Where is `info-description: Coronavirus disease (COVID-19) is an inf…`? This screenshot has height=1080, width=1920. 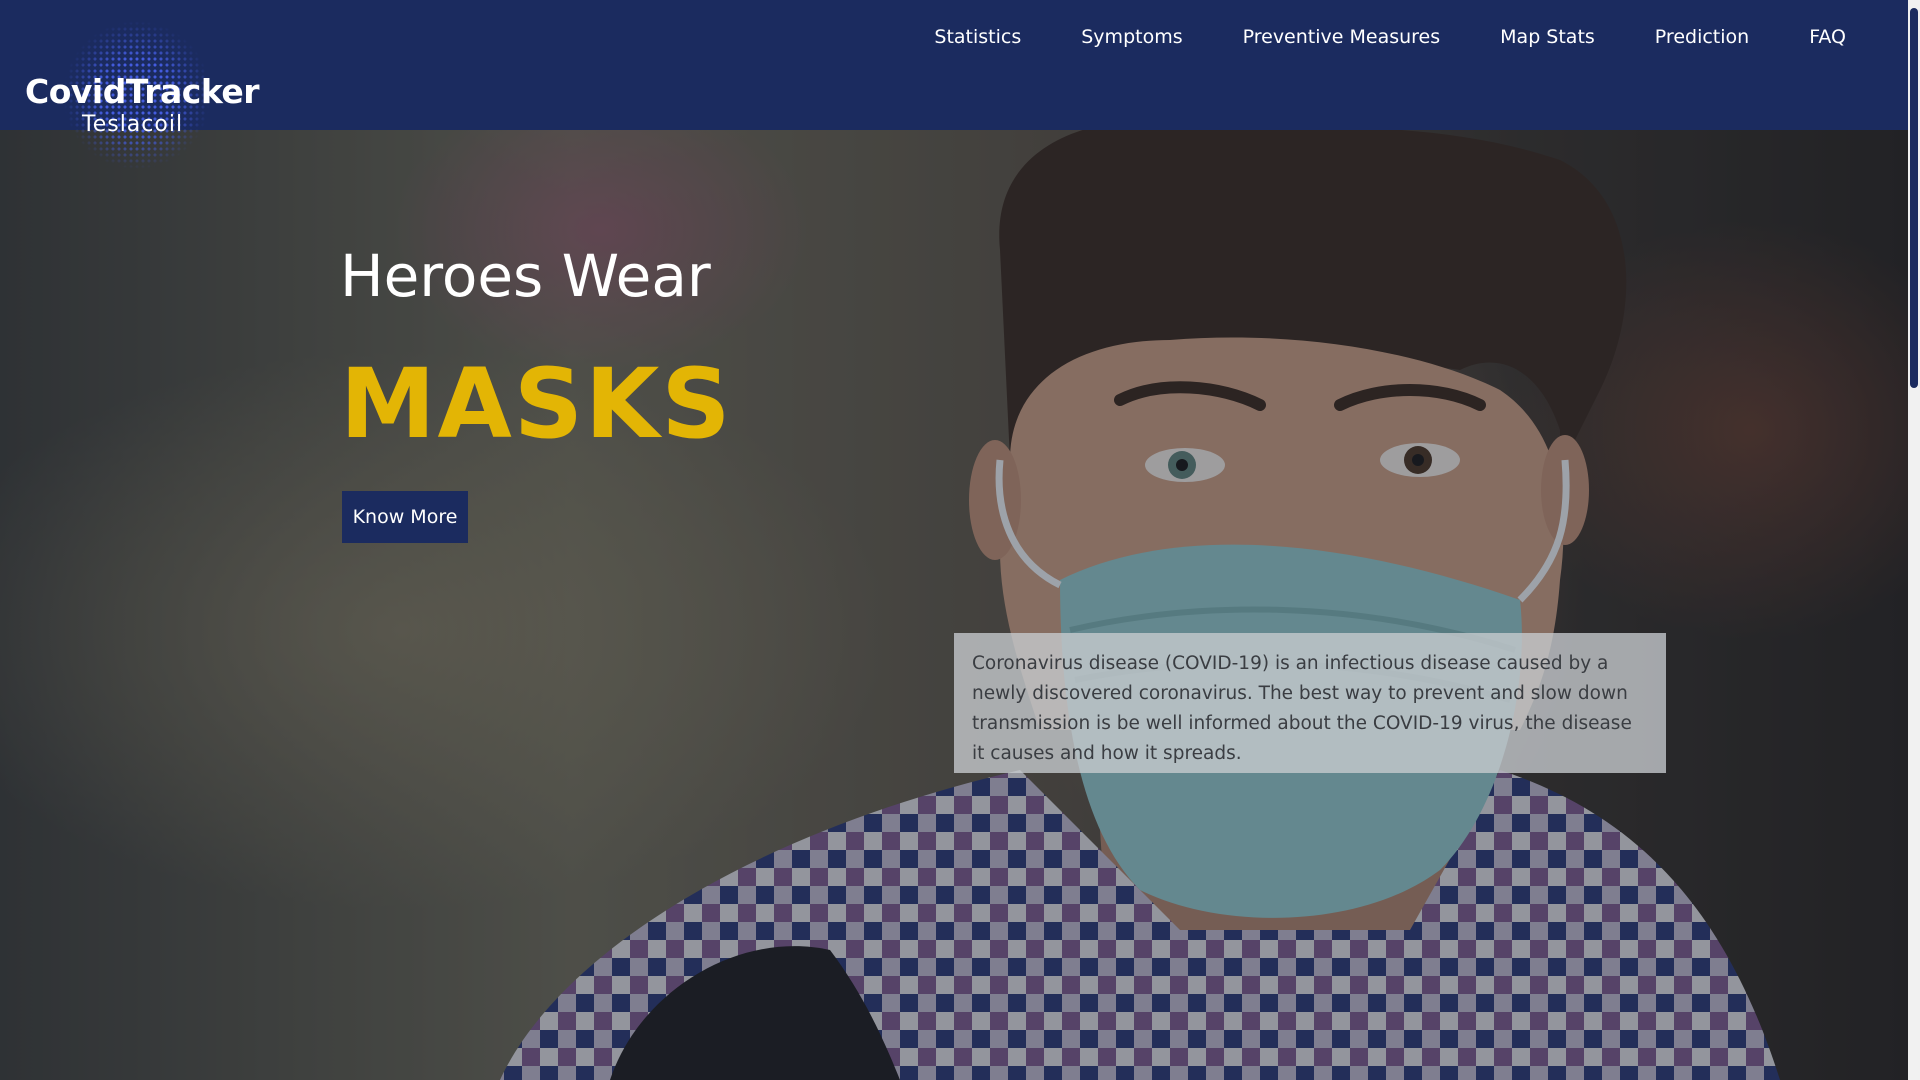
info-description: Coronavirus disease (COVID-19) is an inf… is located at coordinates (1302, 708).